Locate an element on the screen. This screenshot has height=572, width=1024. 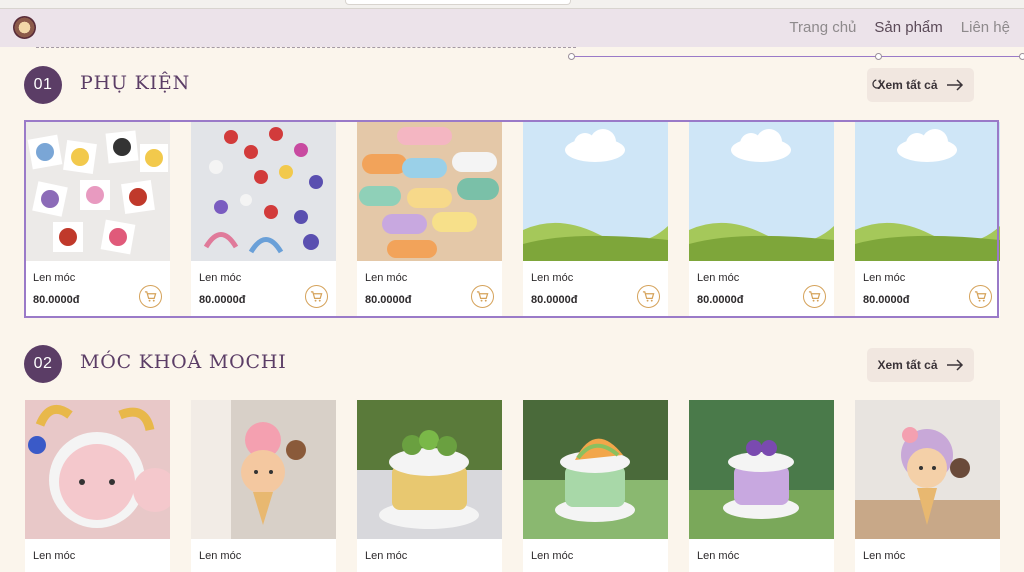
browser-chrome-strip is located at coordinates (512, 4).